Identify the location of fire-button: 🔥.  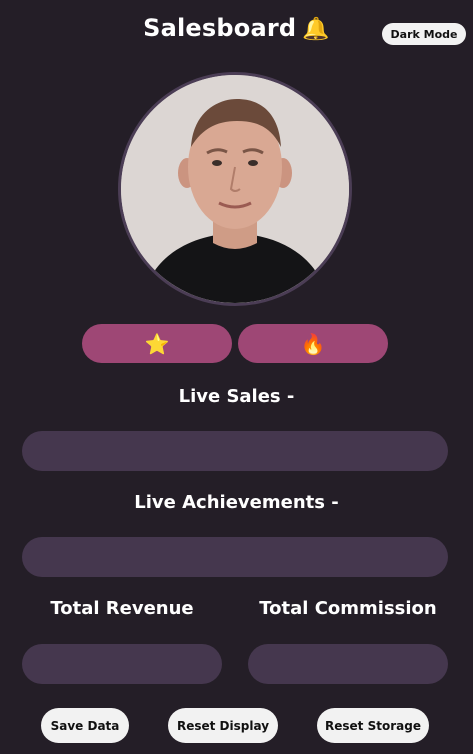
(313, 343).